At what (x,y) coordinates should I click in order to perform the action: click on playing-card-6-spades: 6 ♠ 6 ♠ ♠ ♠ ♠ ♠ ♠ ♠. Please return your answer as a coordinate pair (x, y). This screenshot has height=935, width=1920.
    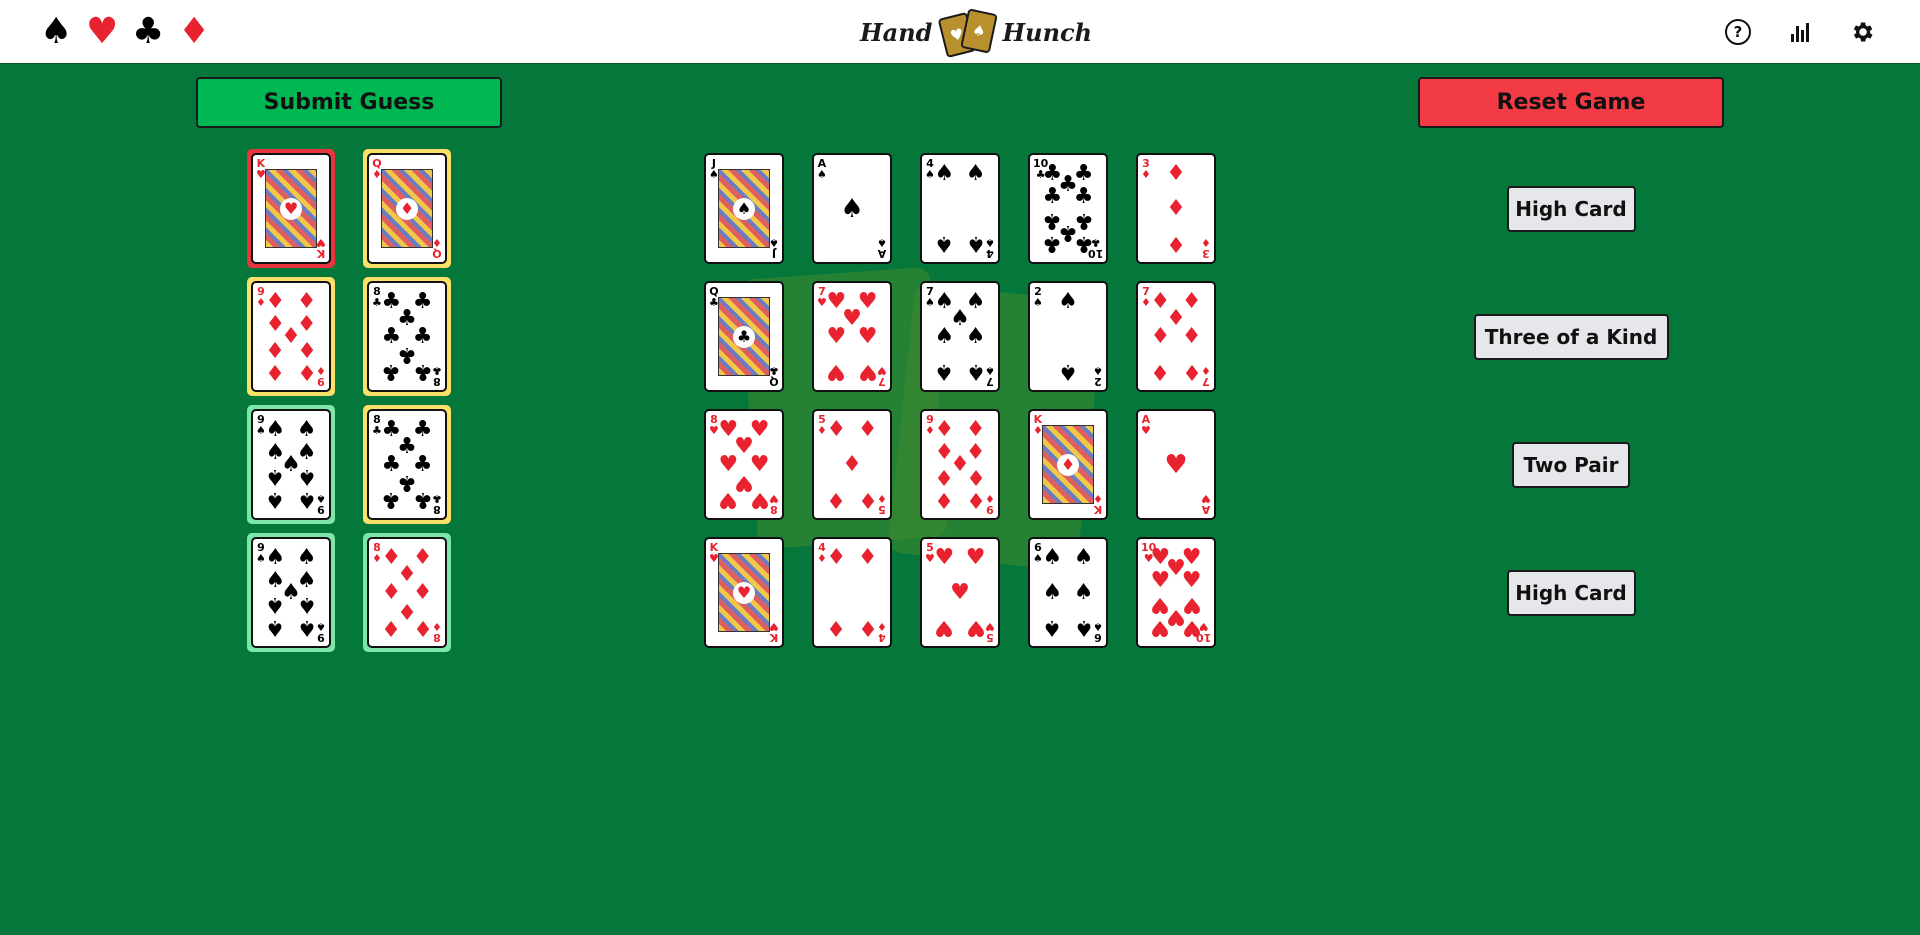
    Looking at the image, I should click on (1068, 592).